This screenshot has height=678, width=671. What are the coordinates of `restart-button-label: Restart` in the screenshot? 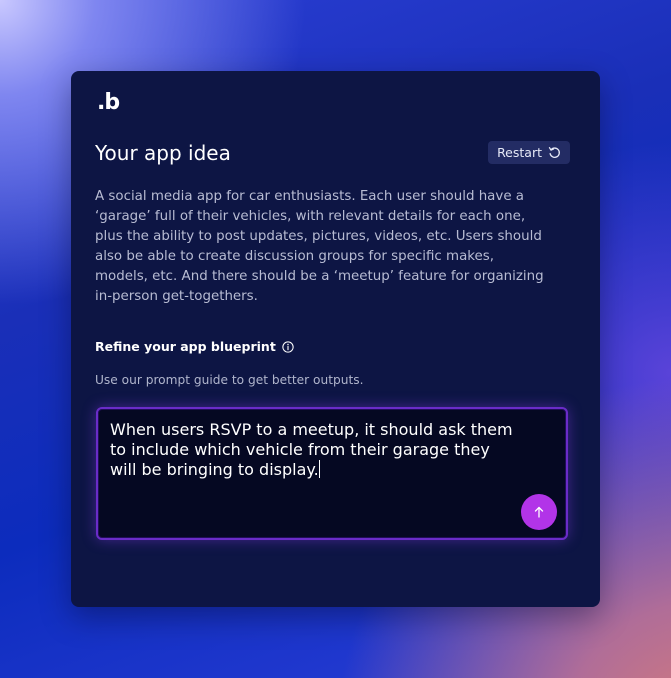 It's located at (519, 152).